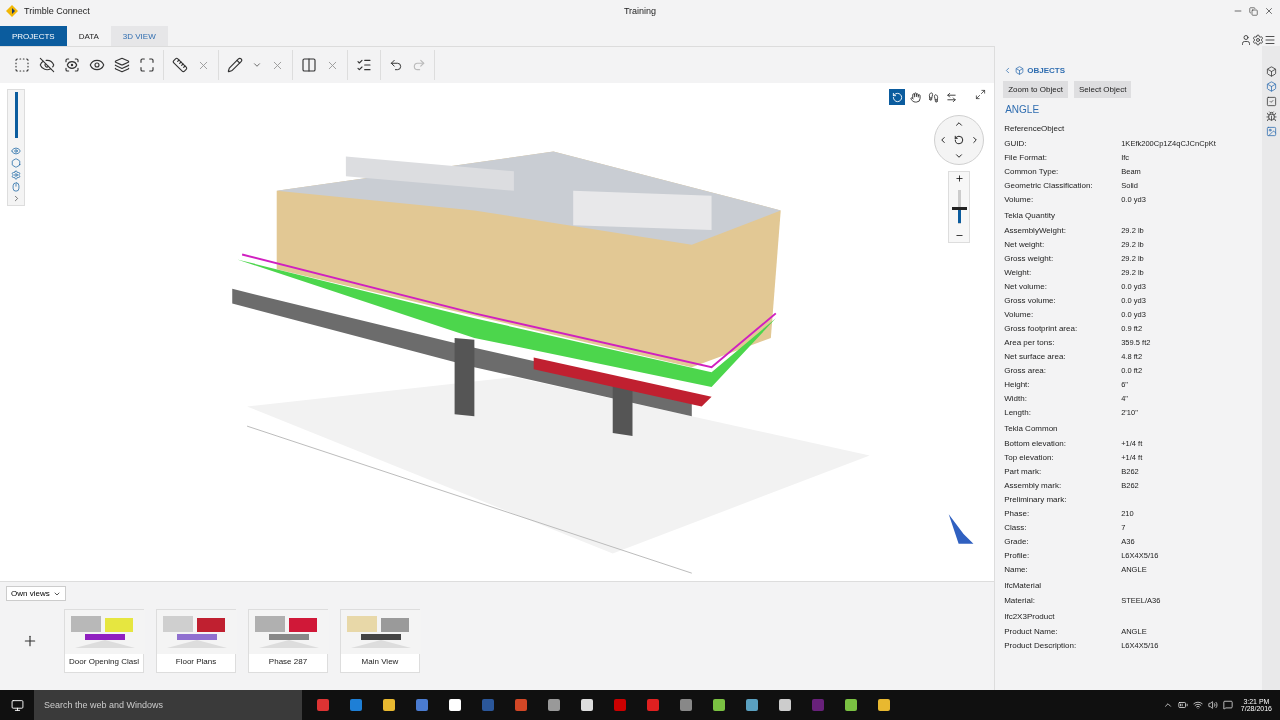  What do you see at coordinates (1049, 185) in the screenshot?
I see `property-label: Geometric Classification:` at bounding box center [1049, 185].